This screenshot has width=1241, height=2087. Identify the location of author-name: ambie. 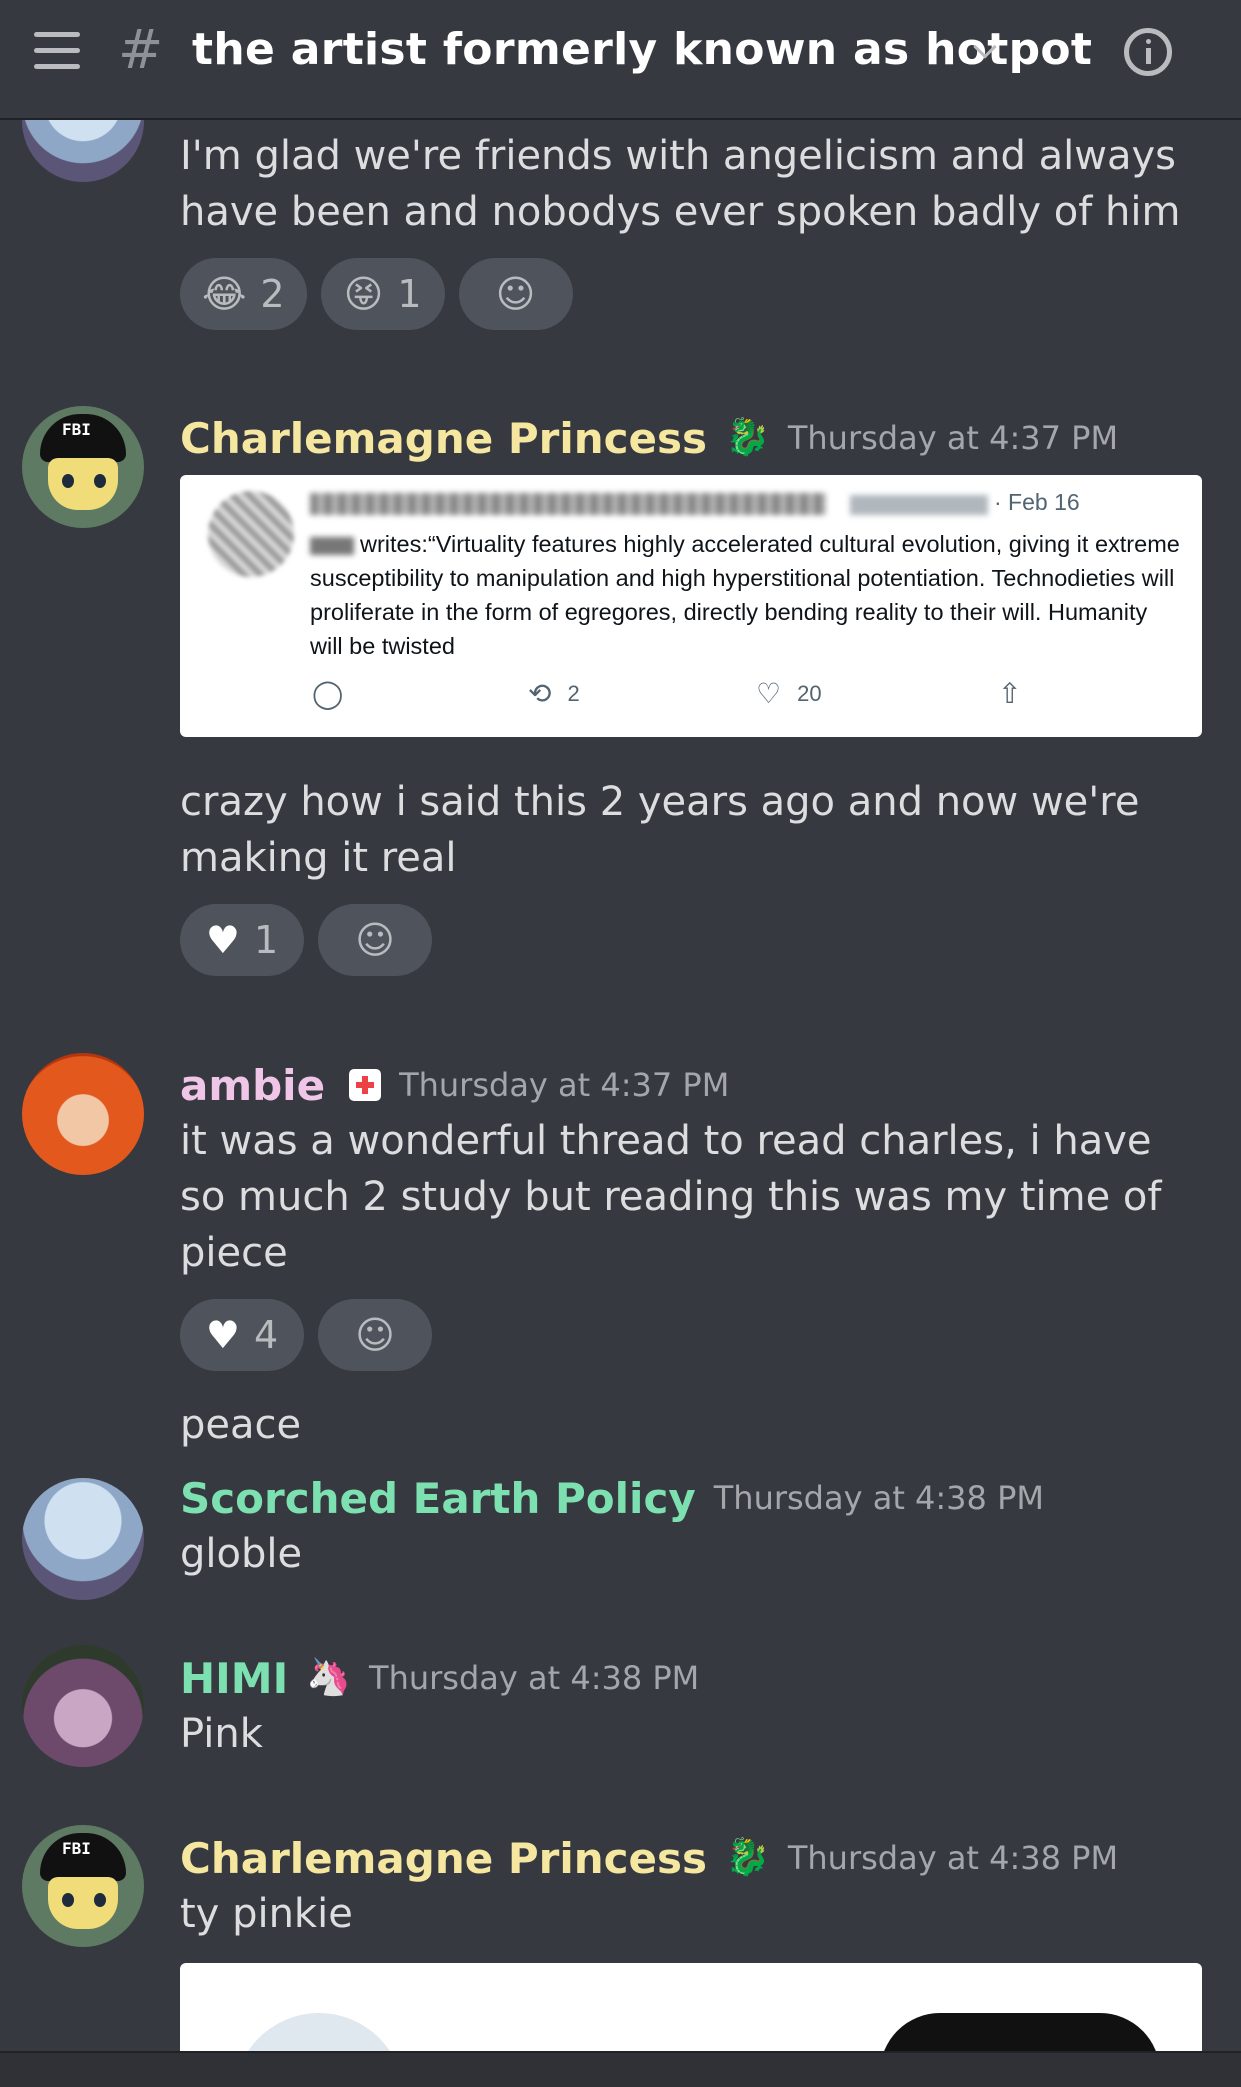
(252, 1085).